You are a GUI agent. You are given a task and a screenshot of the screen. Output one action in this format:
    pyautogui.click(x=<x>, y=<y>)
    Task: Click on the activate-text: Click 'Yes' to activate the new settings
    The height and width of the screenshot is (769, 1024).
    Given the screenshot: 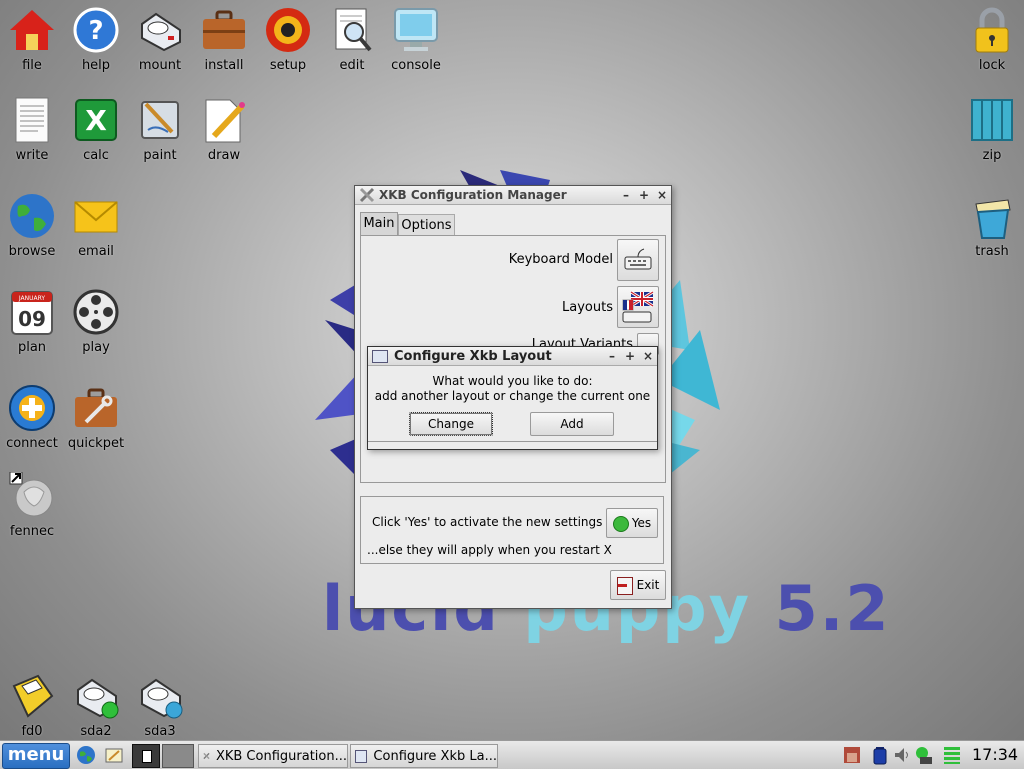 What is the action you would take?
    pyautogui.click(x=487, y=522)
    